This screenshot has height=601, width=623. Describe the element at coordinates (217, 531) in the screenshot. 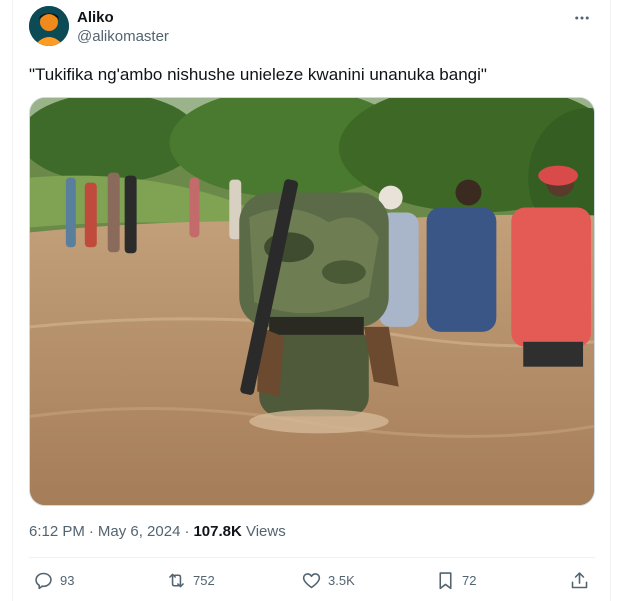

I see `views-count: 107.8K` at that location.